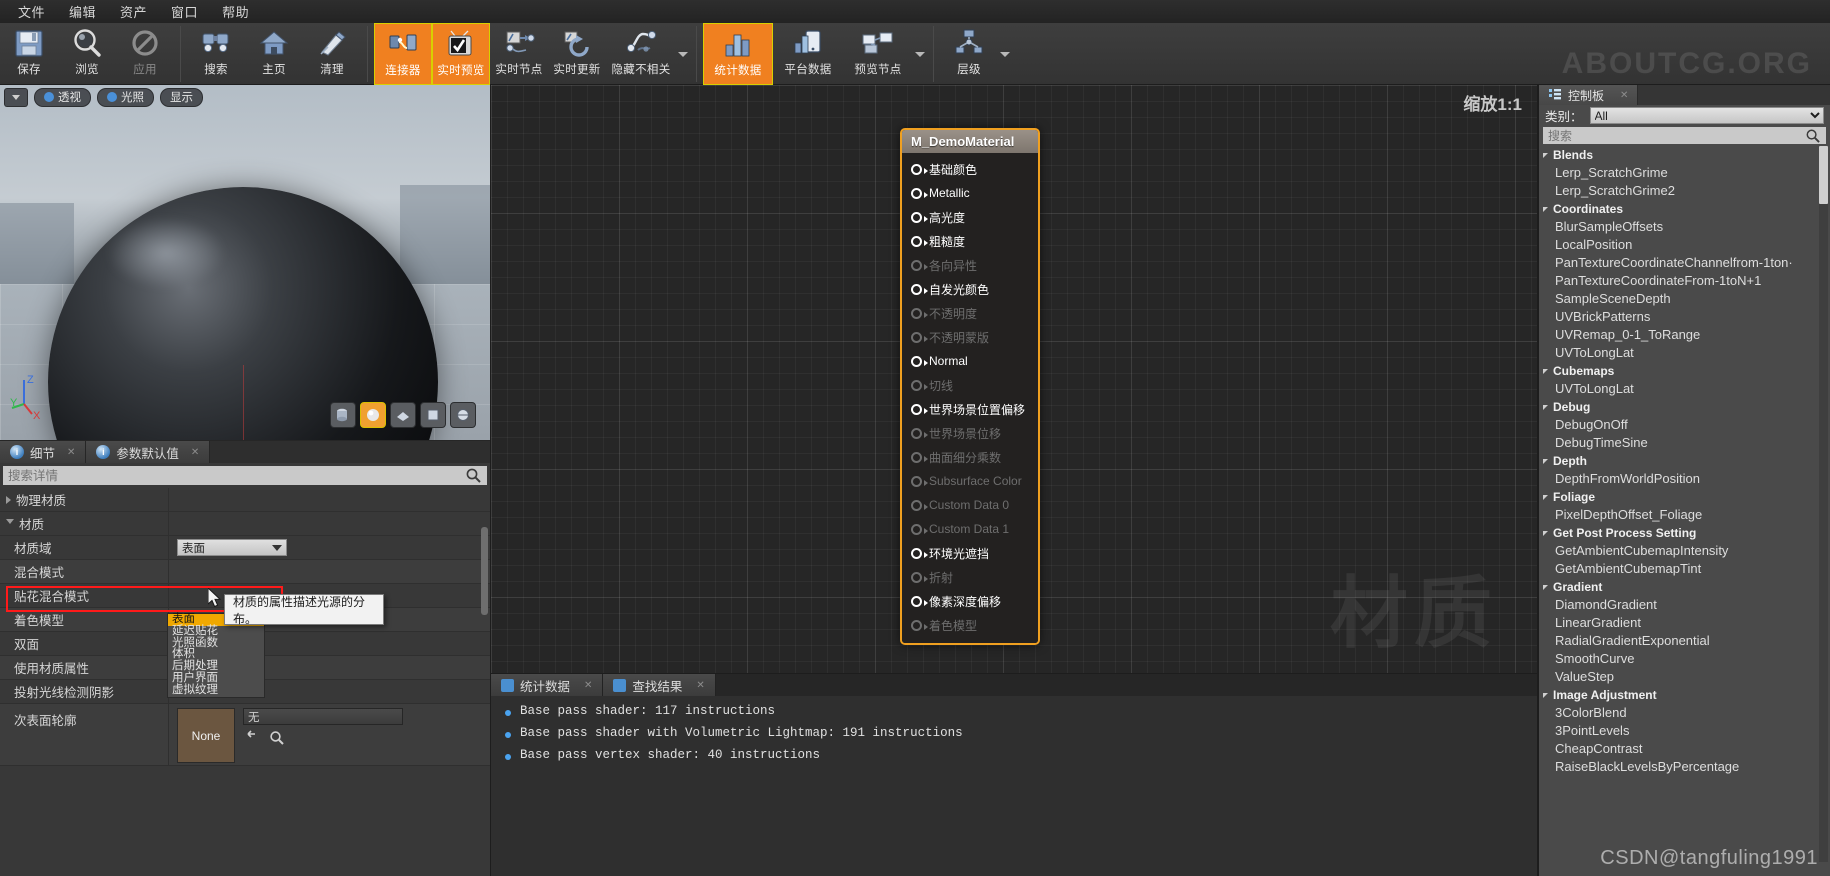 Image resolution: width=1830 pixels, height=876 pixels. Describe the element at coordinates (1684, 497) in the screenshot. I see `palette-group-foliage: Foliage` at that location.